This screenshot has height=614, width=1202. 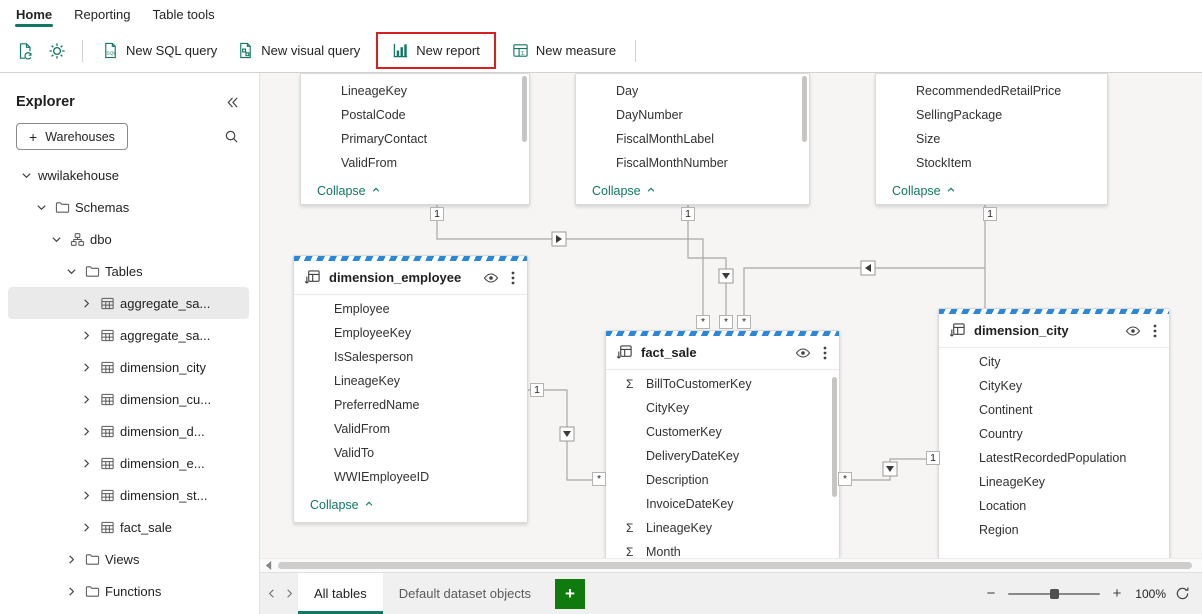 What do you see at coordinates (128, 527) in the screenshot?
I see `tree-item-fact-sale: fact_sale` at bounding box center [128, 527].